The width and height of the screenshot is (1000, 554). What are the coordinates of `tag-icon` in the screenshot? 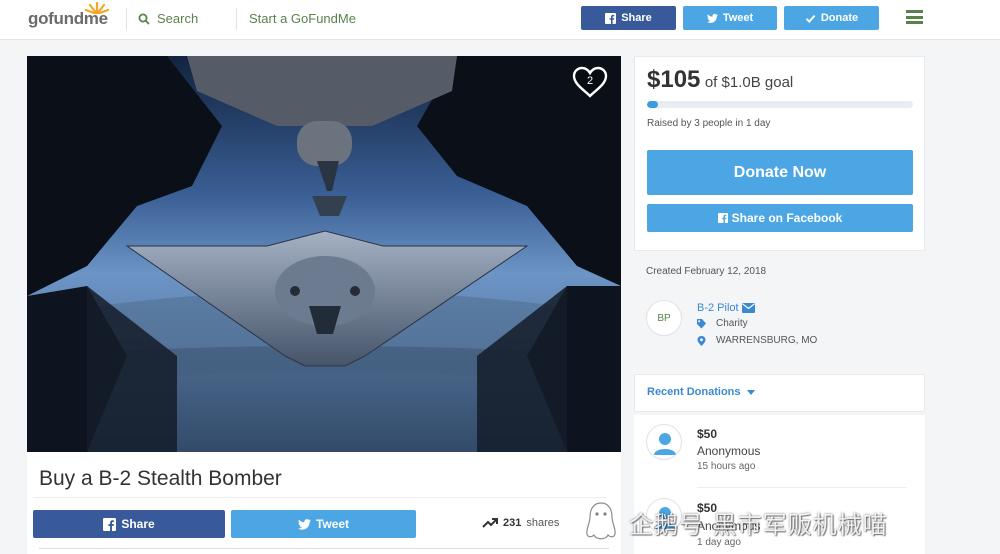 It's located at (701, 323).